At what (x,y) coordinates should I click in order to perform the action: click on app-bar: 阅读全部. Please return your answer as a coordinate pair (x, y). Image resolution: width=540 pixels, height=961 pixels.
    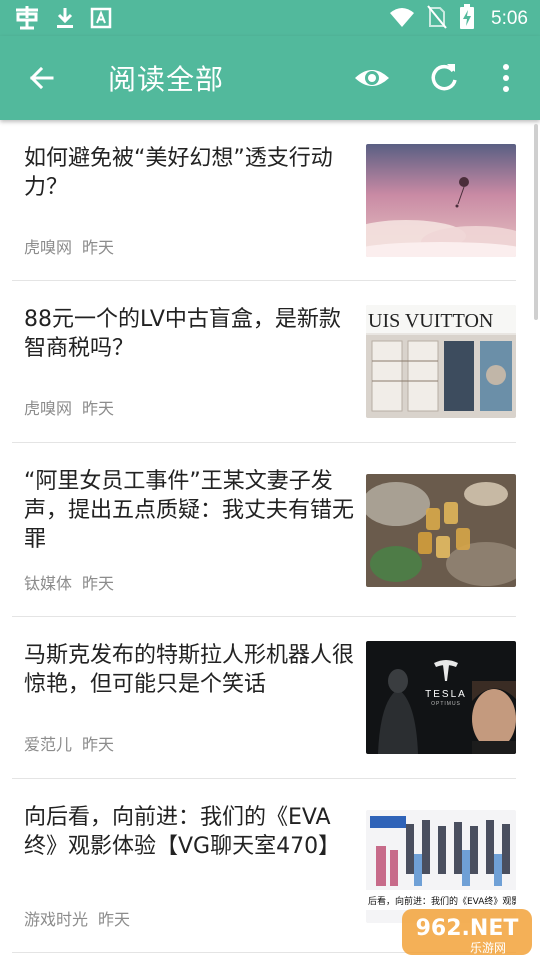
    Looking at the image, I should click on (270, 78).